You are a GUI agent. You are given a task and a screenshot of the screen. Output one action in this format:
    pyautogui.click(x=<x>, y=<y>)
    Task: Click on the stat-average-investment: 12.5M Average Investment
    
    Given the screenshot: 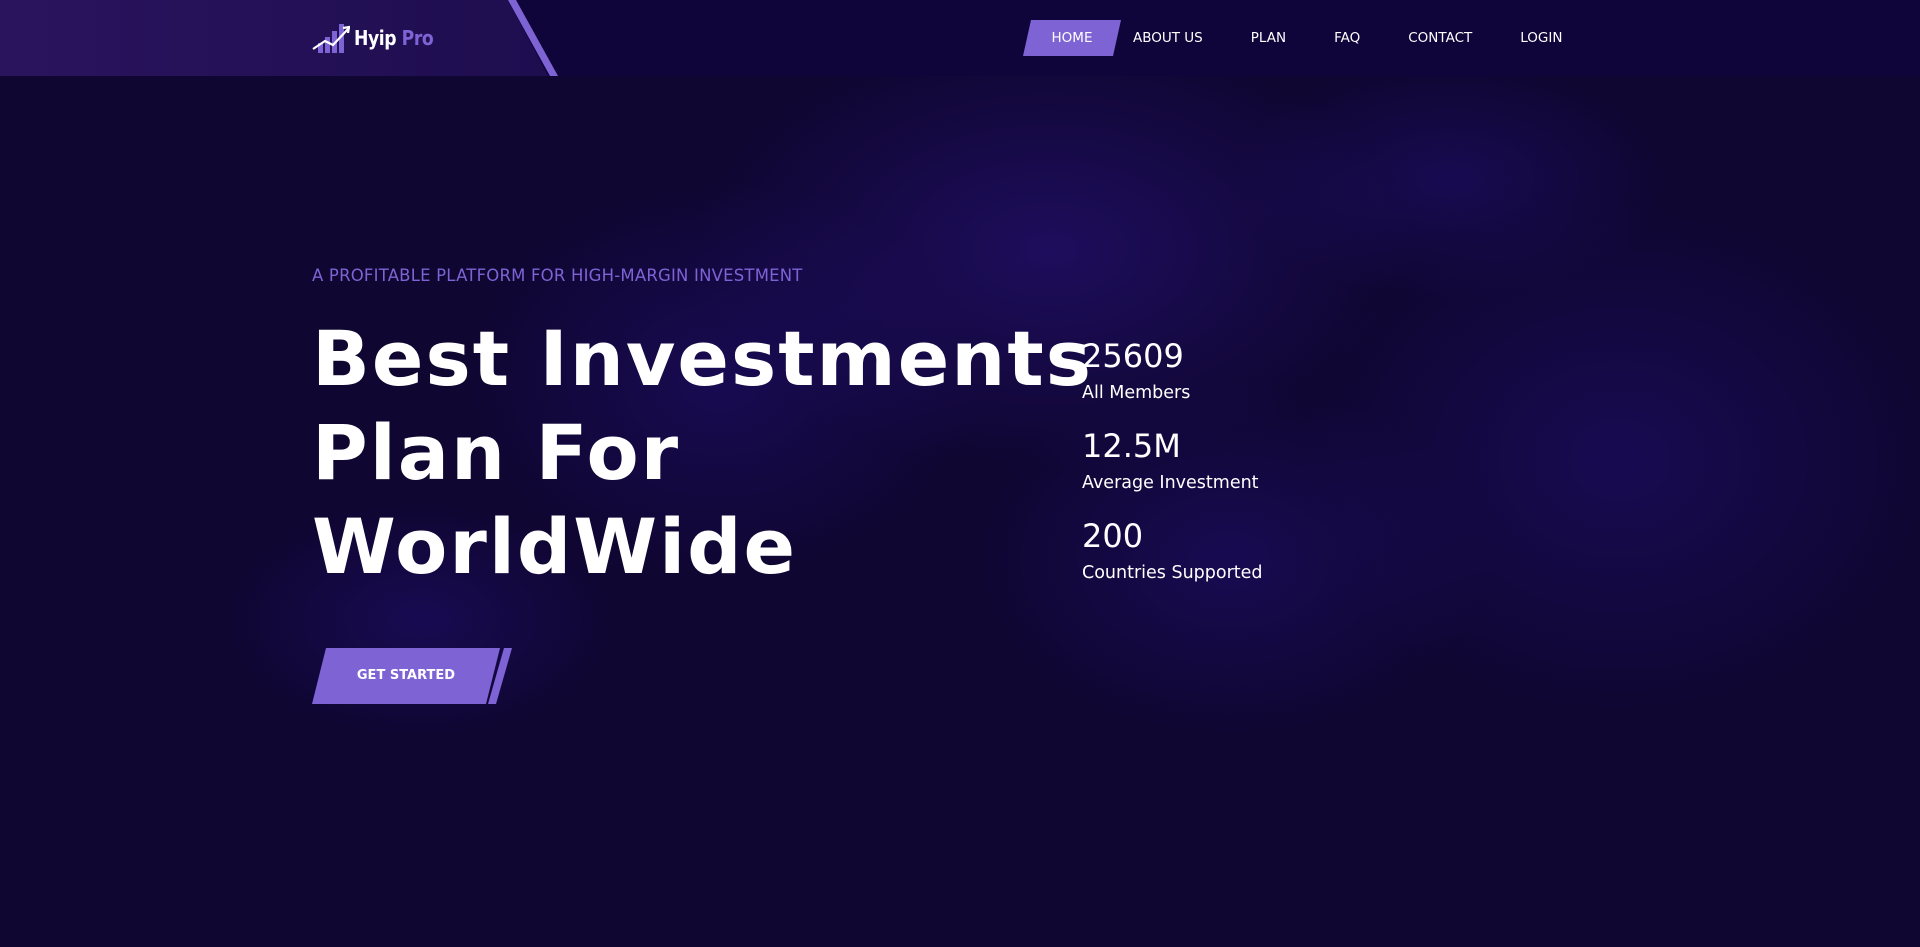 What is the action you would take?
    pyautogui.click(x=1172, y=469)
    